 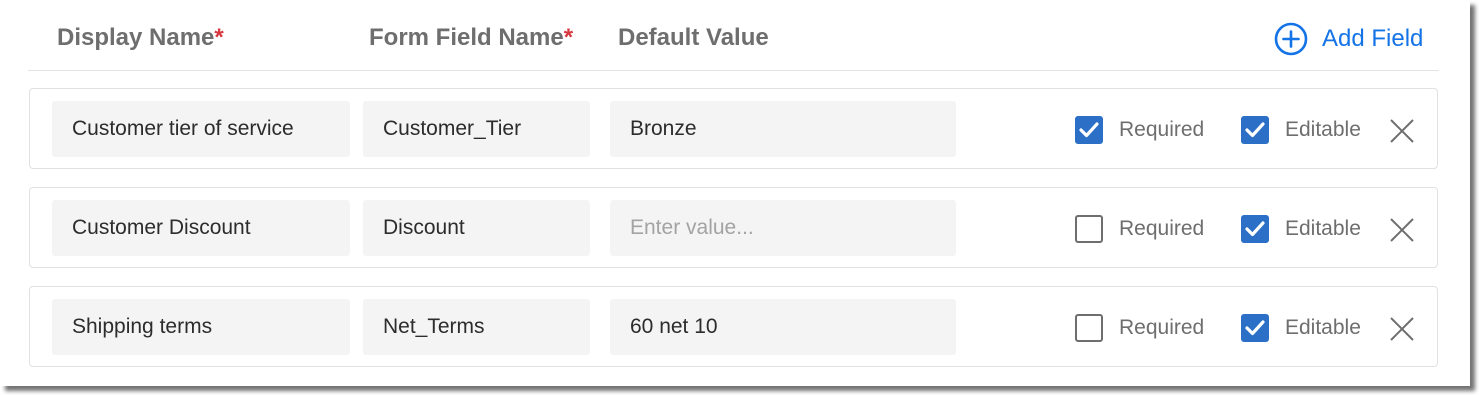 I want to click on column-header-form-field-name-label: Form Field Name, so click(x=466, y=37).